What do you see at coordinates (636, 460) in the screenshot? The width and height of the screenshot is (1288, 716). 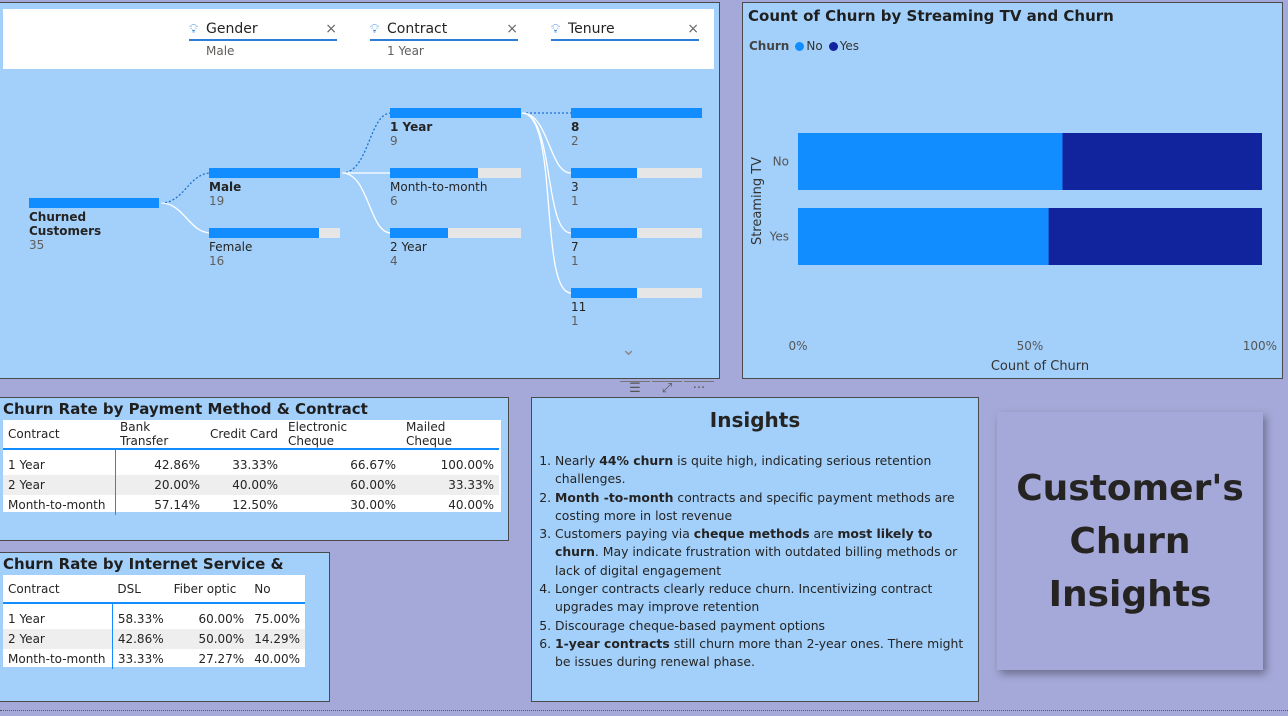 I see `insight-emphasis: 44% churn` at bounding box center [636, 460].